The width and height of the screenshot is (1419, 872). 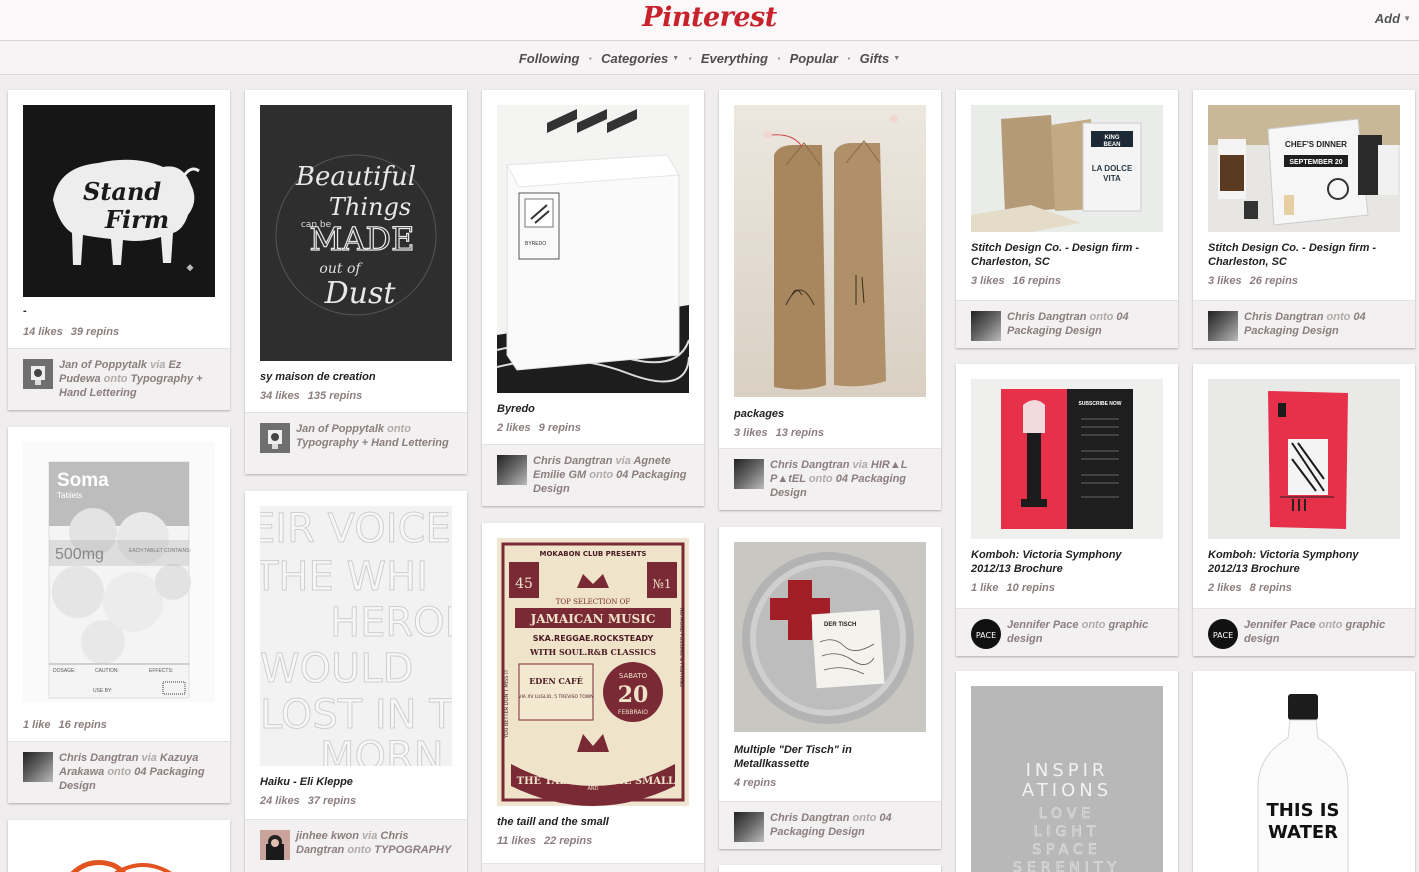 I want to click on repins-count: 8 repins, so click(x=1271, y=588).